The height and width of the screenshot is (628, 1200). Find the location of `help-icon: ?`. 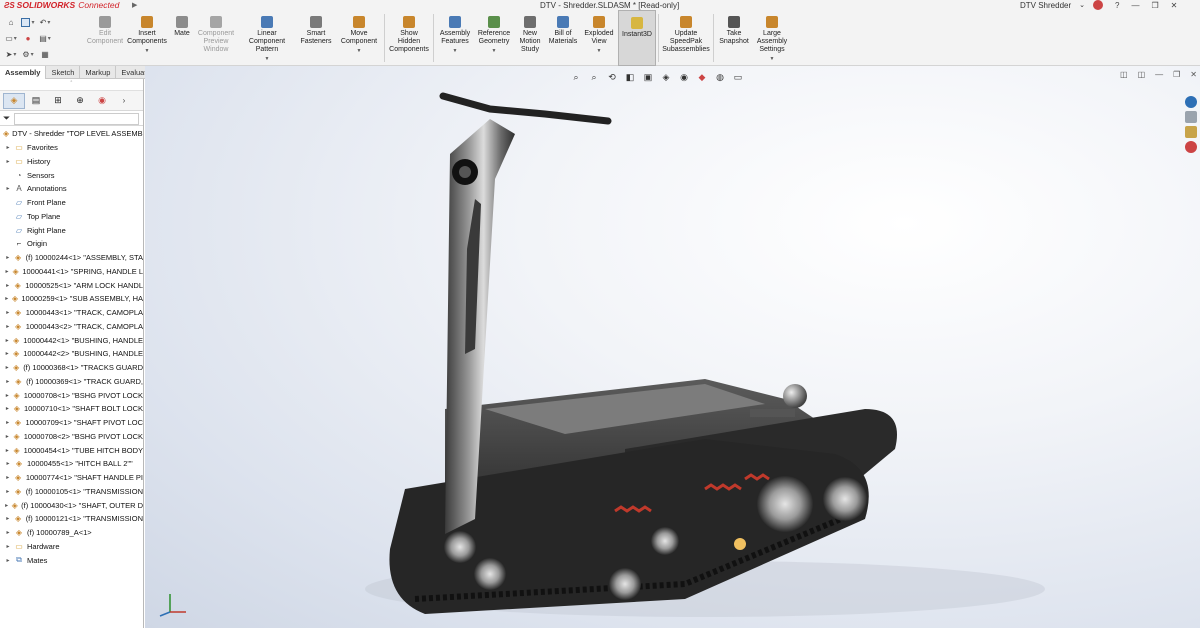

help-icon: ? is located at coordinates (1117, 5).